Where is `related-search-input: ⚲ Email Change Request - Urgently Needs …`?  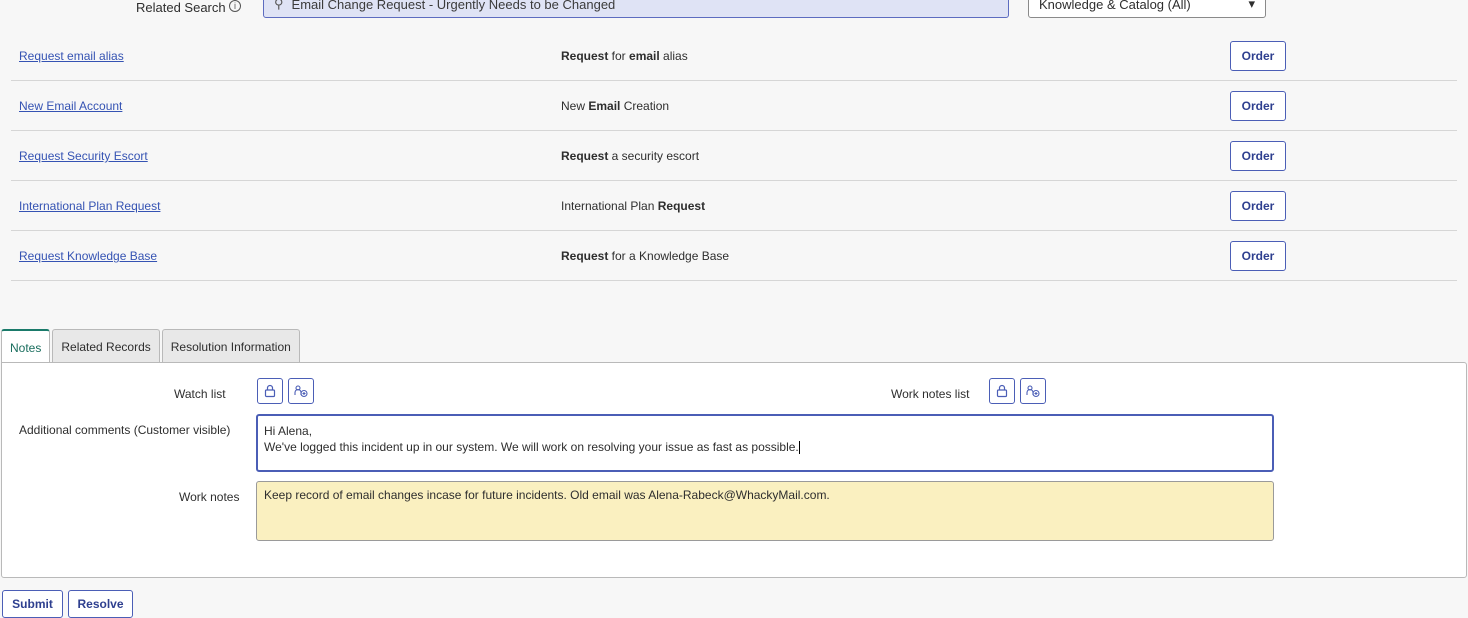
related-search-input: ⚲ Email Change Request - Urgently Needs … is located at coordinates (636, 9).